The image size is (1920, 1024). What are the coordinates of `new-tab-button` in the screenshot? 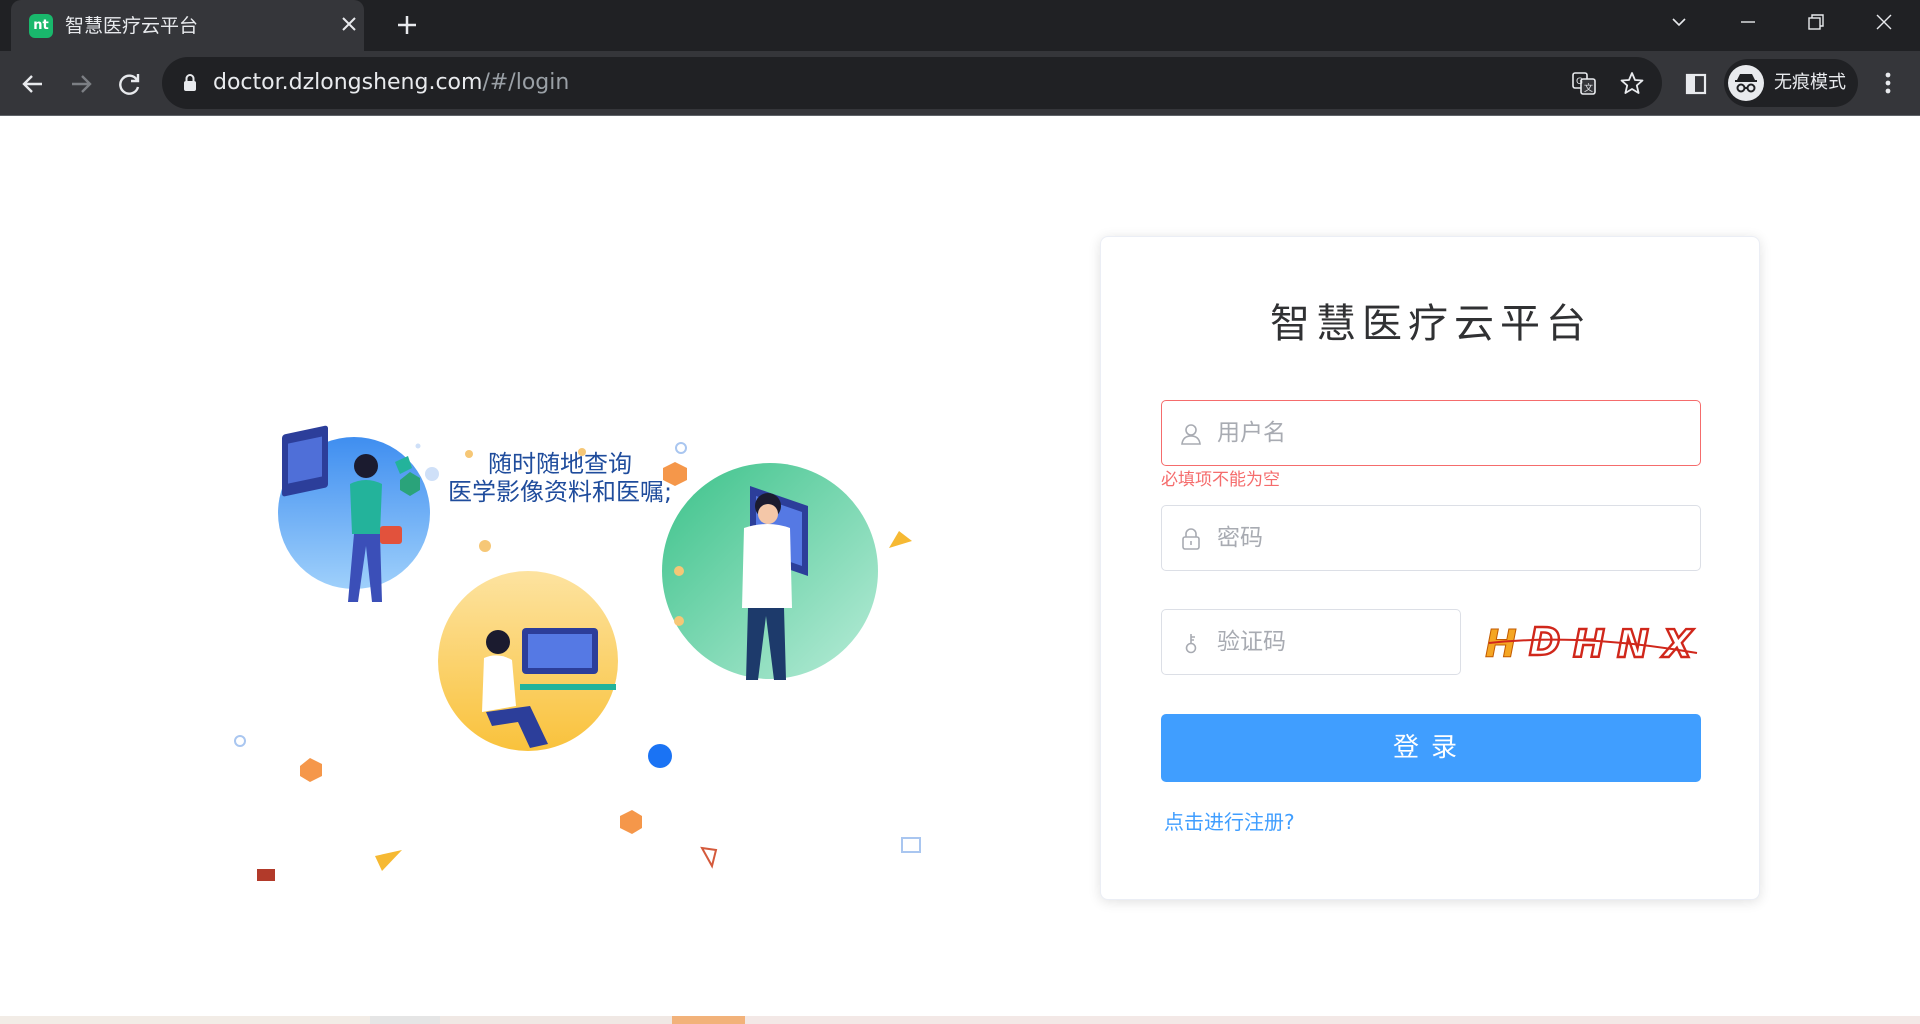 It's located at (407, 25).